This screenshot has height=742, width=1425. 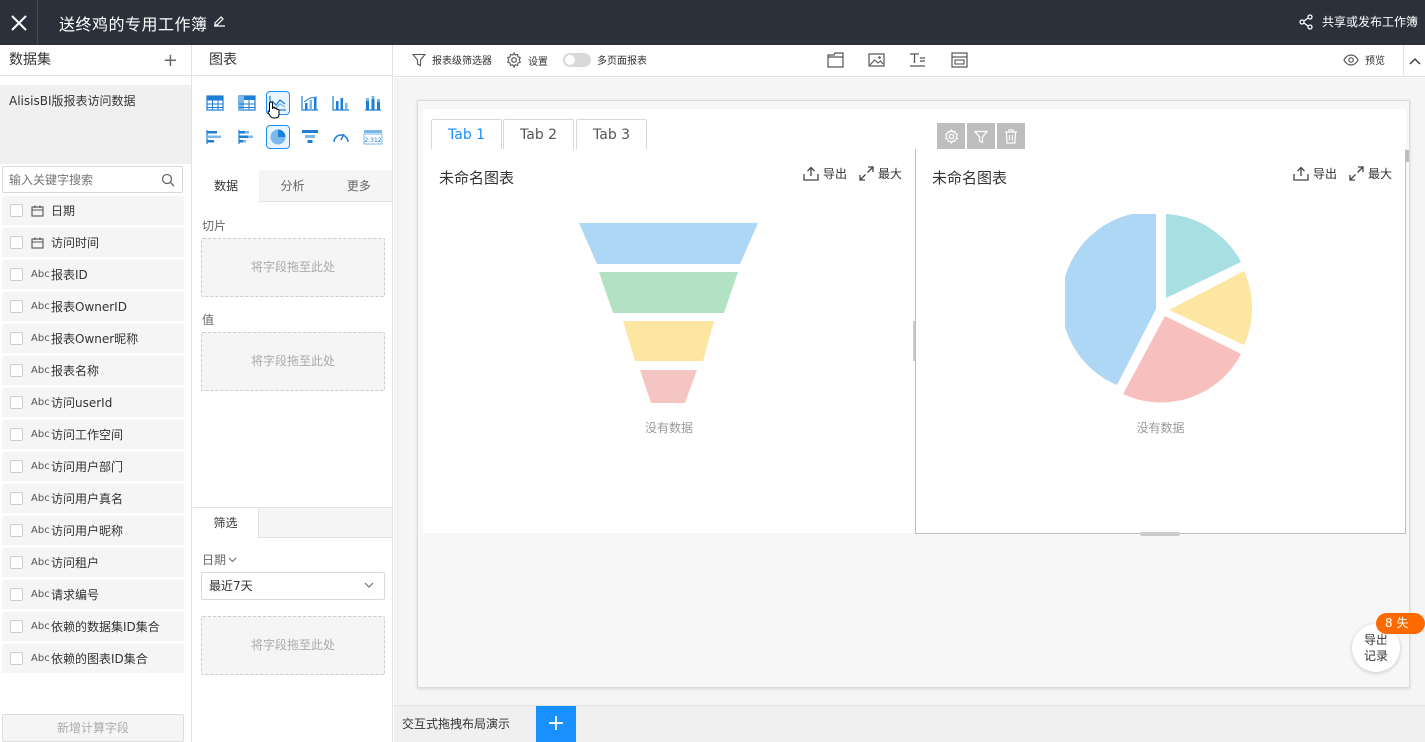 What do you see at coordinates (93, 658) in the screenshot?
I see `field-item: Abc 依赖的图表ID集合` at bounding box center [93, 658].